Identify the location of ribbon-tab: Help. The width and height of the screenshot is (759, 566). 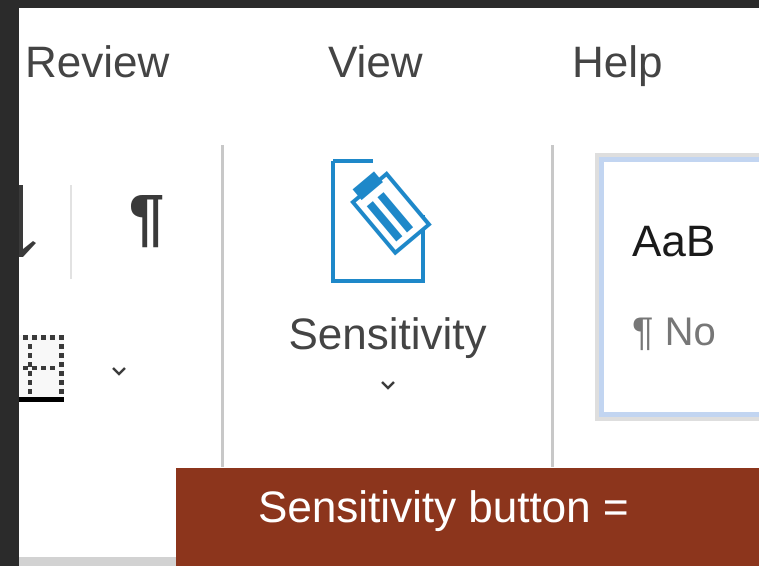
(617, 62).